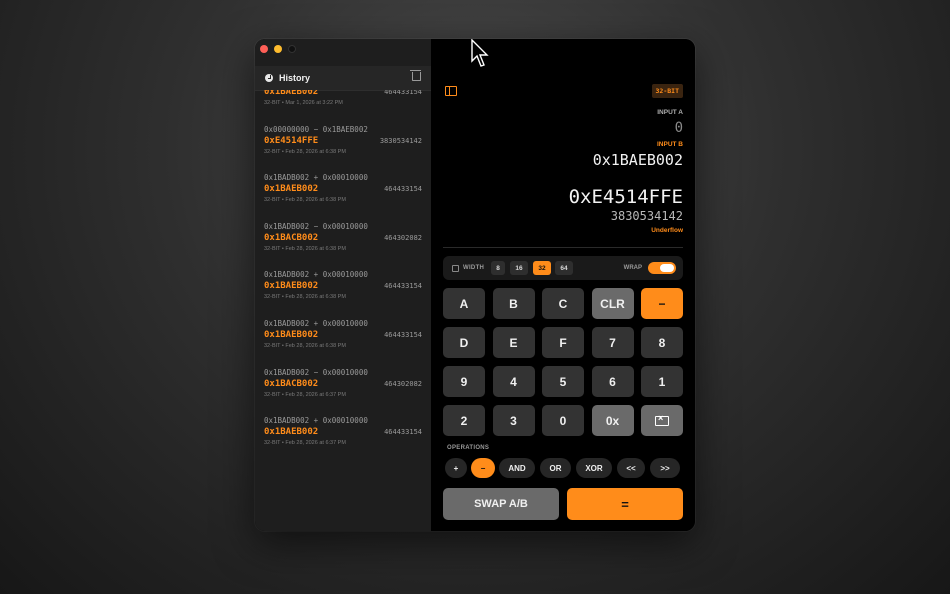 This screenshot has height=594, width=950. What do you see at coordinates (646, 216) in the screenshot?
I see `result-decimal: 3830534142` at bounding box center [646, 216].